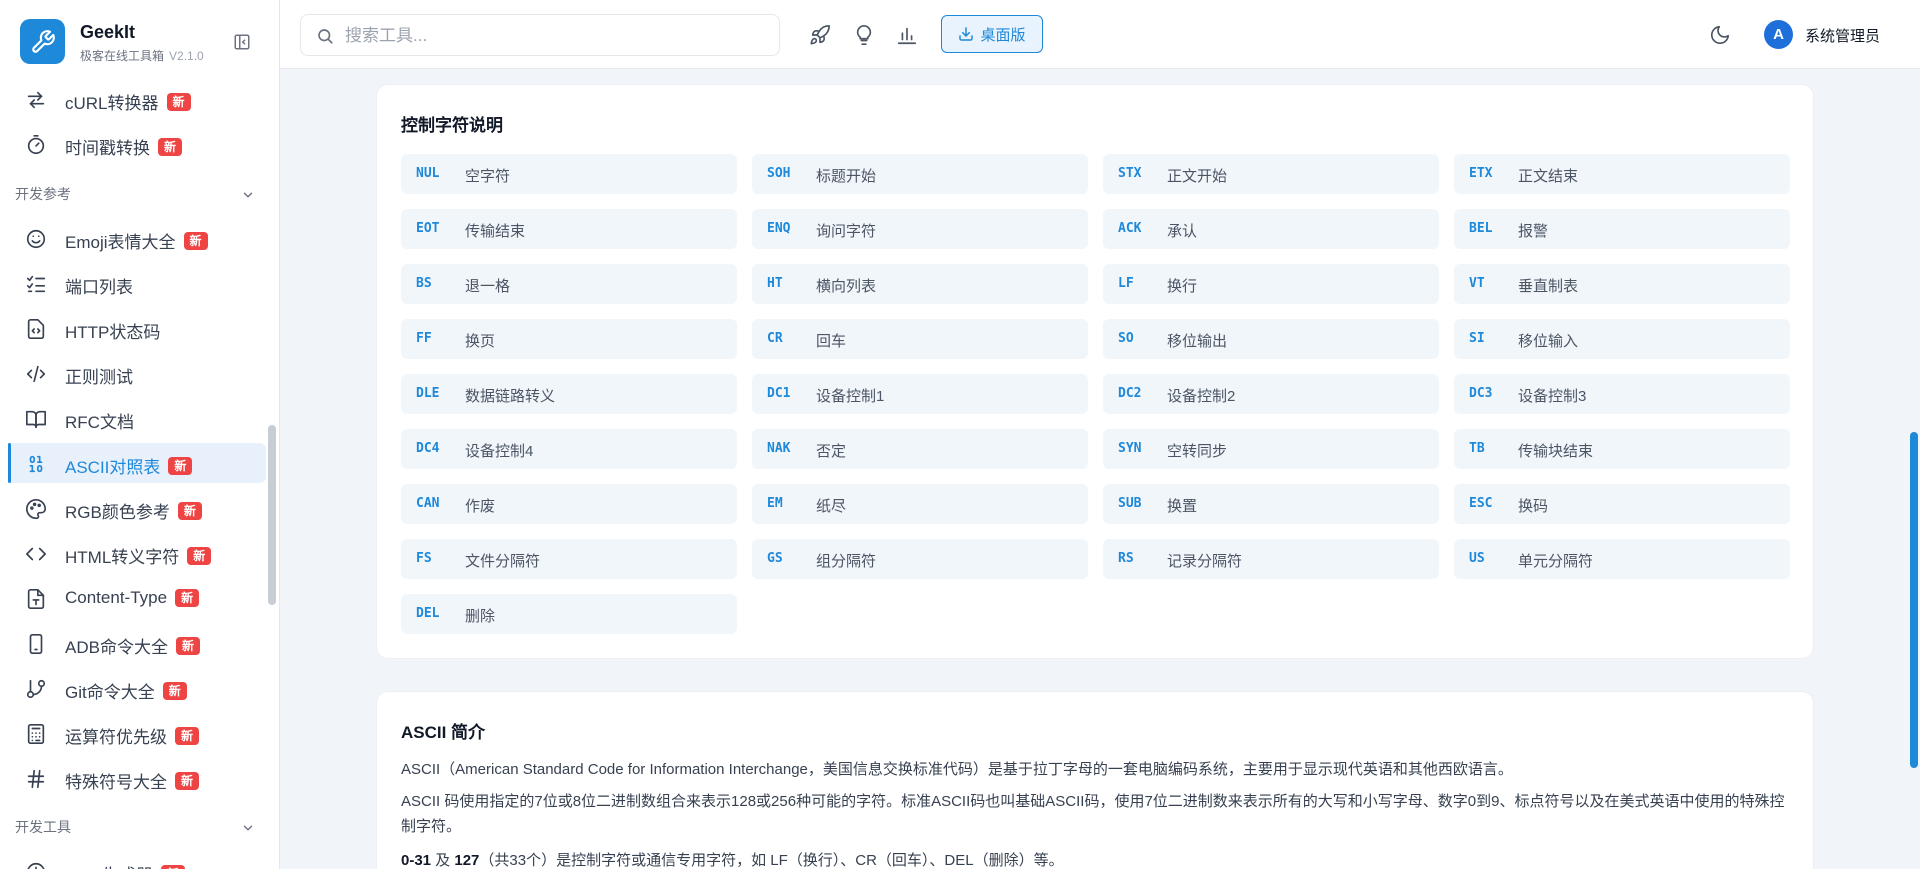  Describe the element at coordinates (132, 735) in the screenshot. I see `sidebar-item-label: 运算符优先级新` at that location.